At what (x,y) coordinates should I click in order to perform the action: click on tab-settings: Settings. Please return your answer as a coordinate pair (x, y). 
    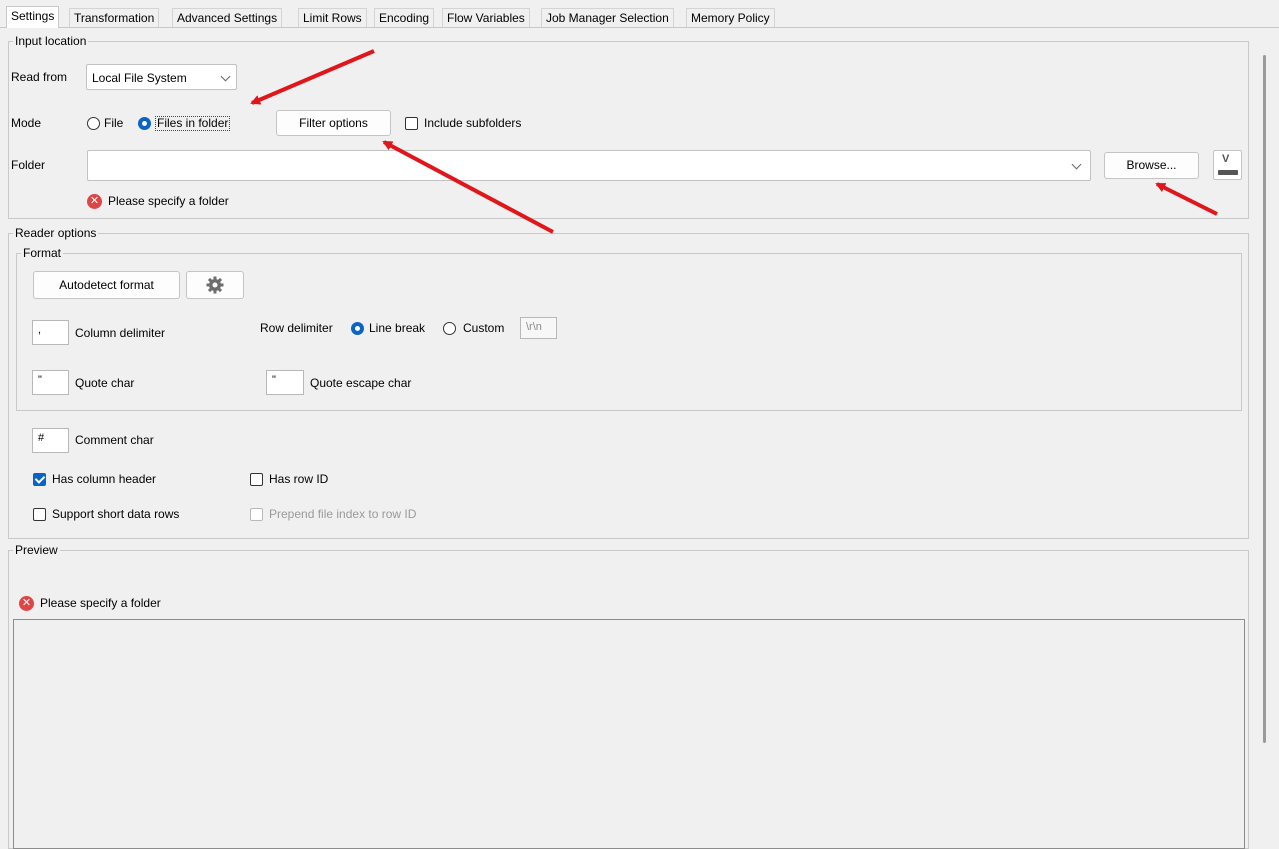
    Looking at the image, I should click on (33, 17).